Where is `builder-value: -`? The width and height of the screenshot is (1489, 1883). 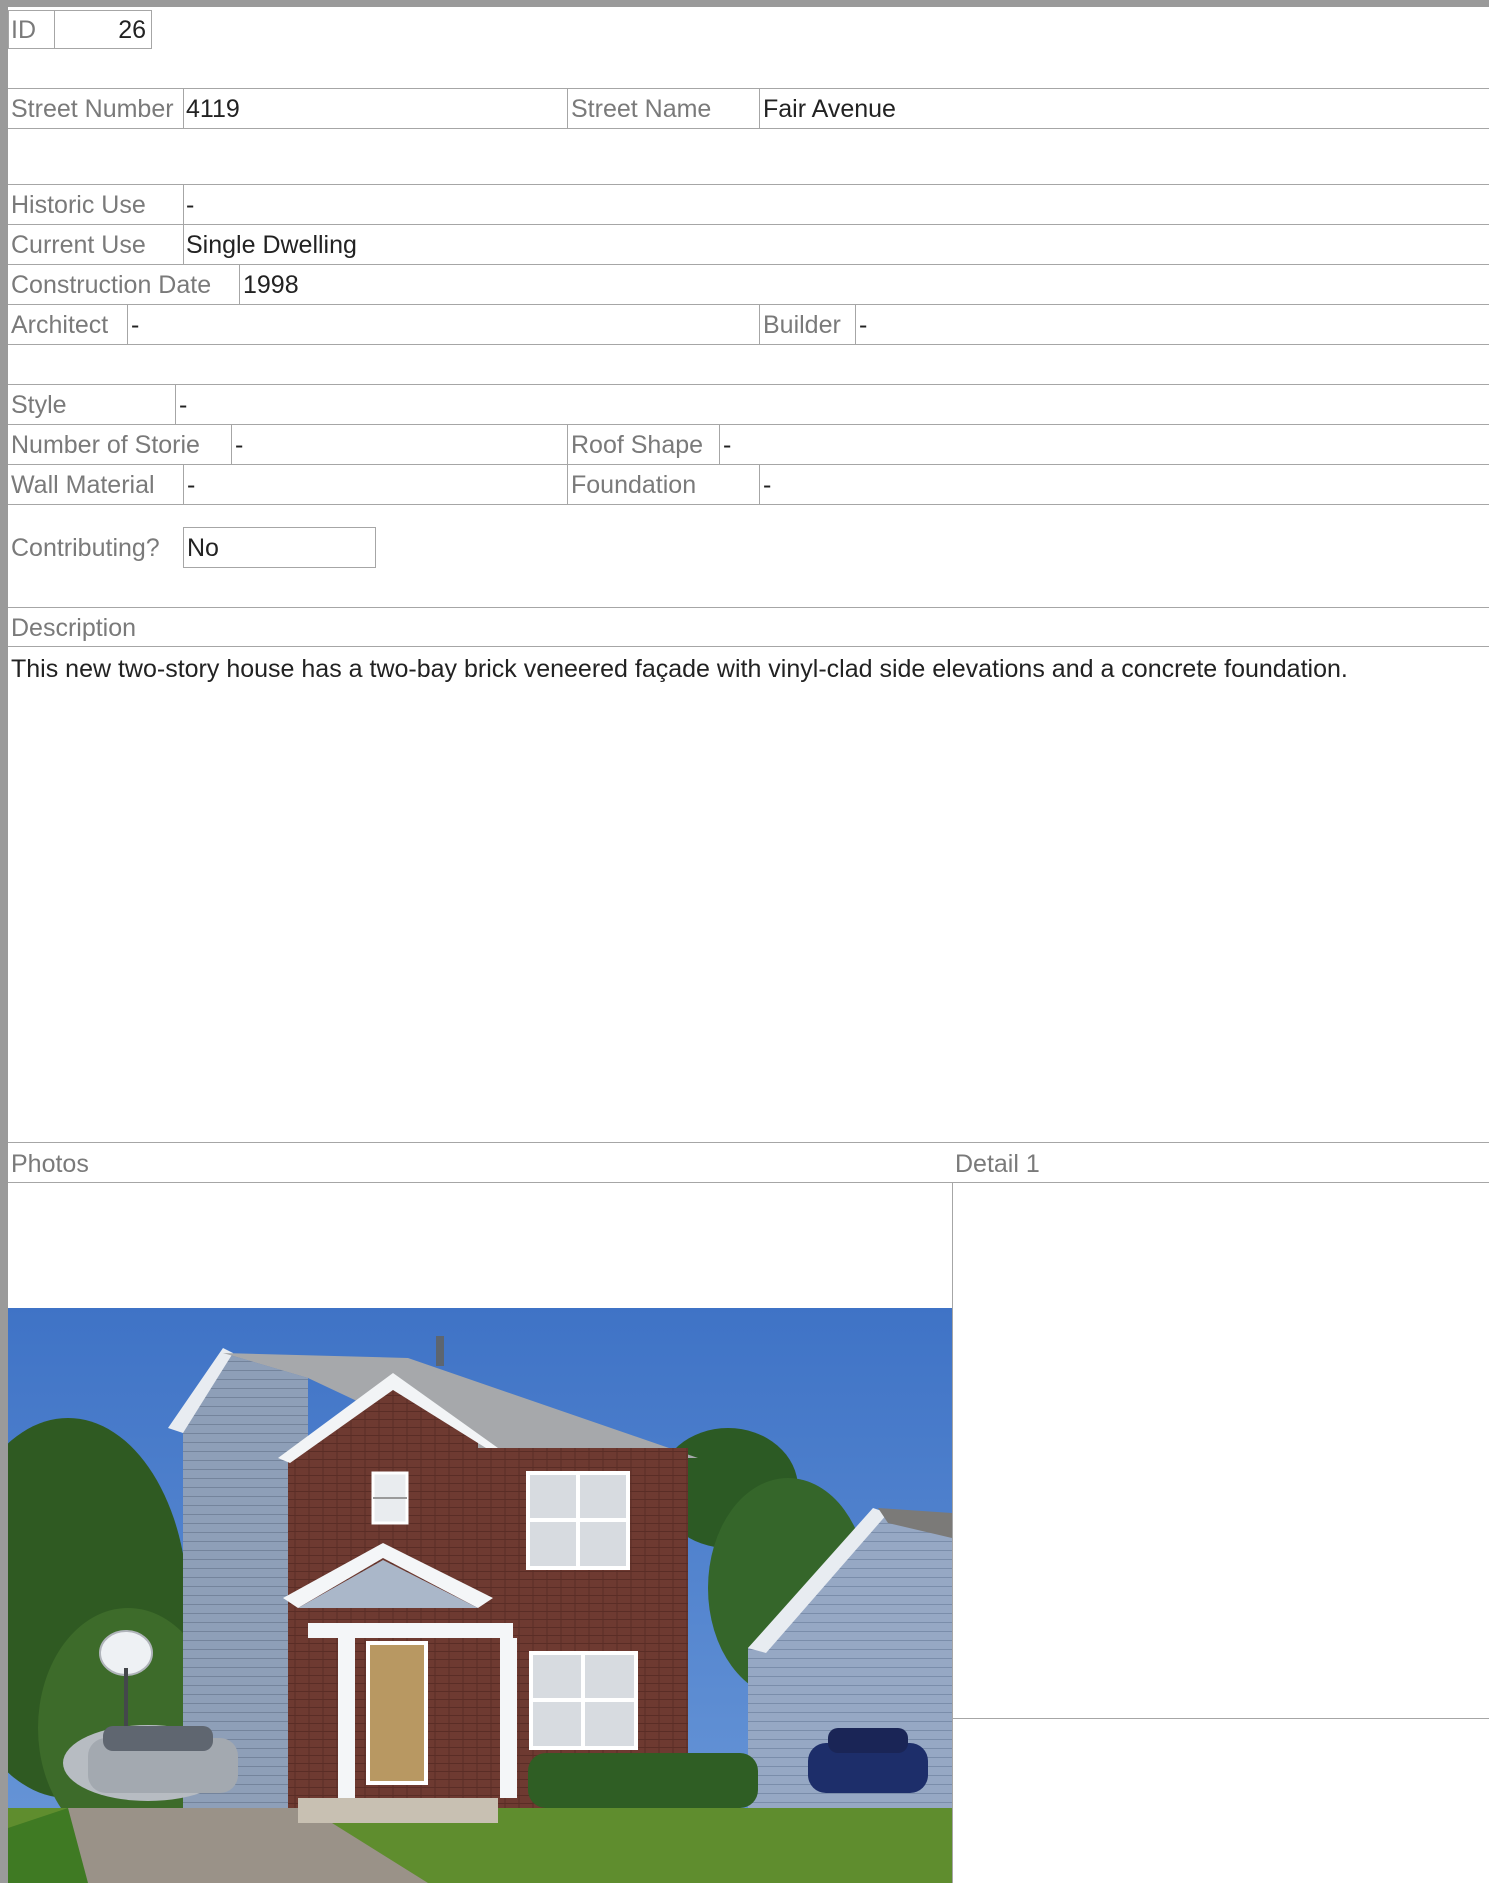
builder-value: - is located at coordinates (863, 325).